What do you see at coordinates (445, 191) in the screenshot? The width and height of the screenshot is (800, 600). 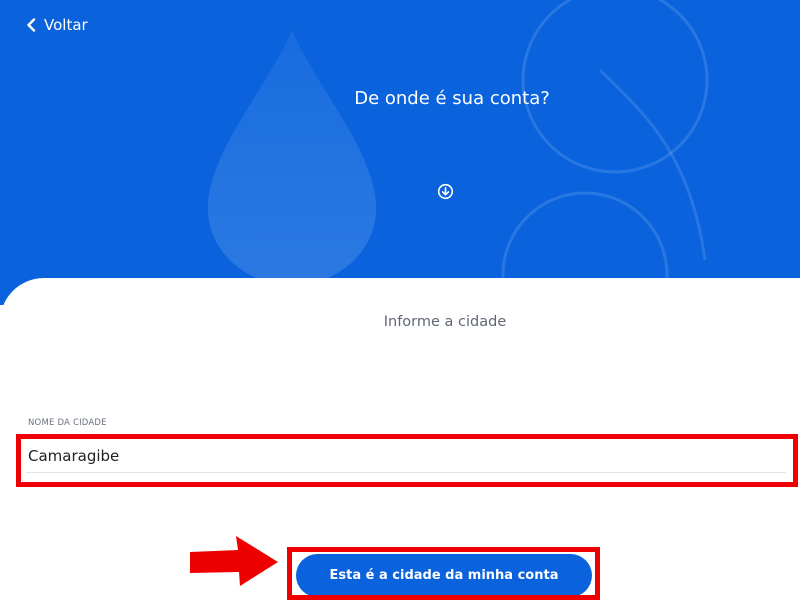 I see `arrow-down-circle-icon` at bounding box center [445, 191].